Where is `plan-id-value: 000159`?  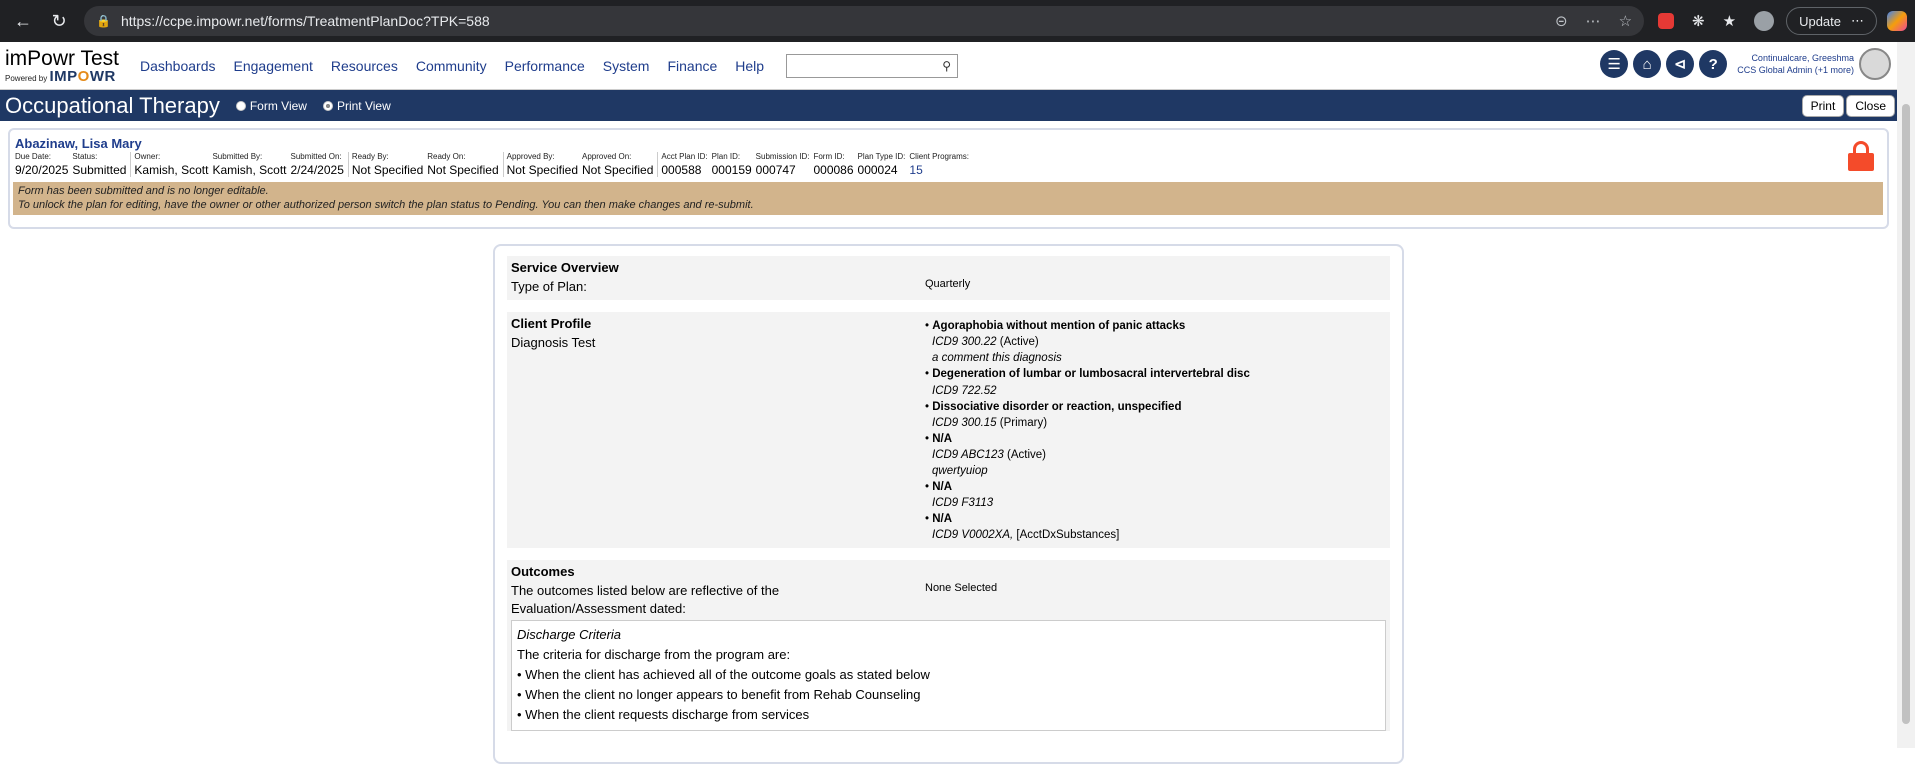 plan-id-value: 000159 is located at coordinates (731, 170).